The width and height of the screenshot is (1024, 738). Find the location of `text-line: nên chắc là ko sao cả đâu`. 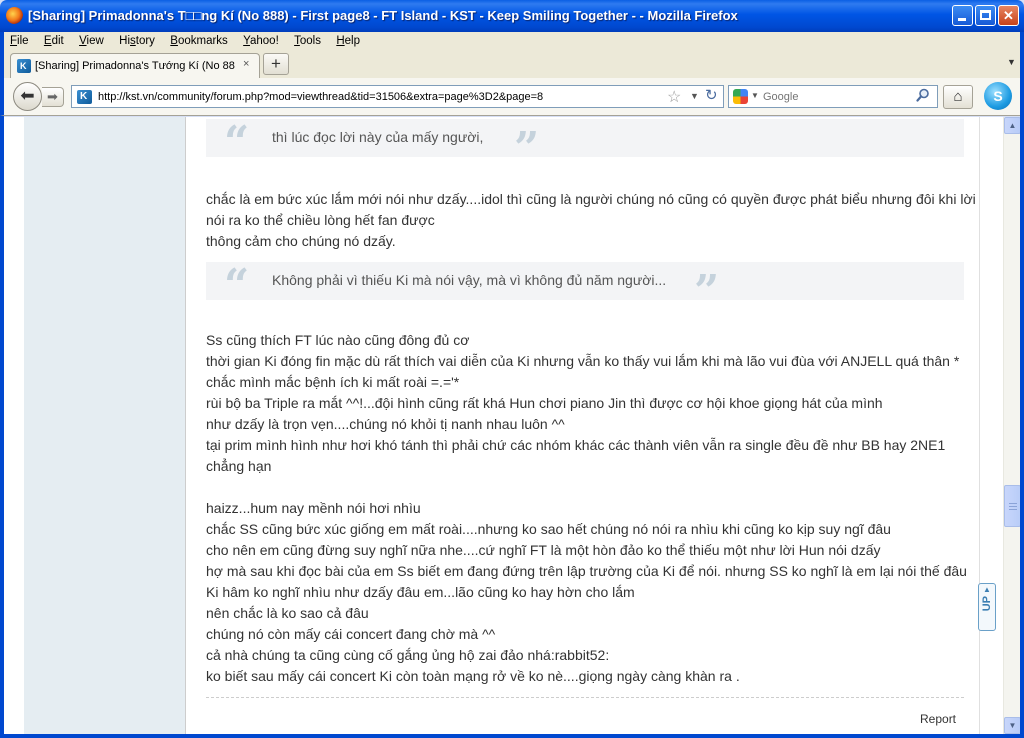

text-line: nên chắc là ko sao cả đâu is located at coordinates (287, 613).